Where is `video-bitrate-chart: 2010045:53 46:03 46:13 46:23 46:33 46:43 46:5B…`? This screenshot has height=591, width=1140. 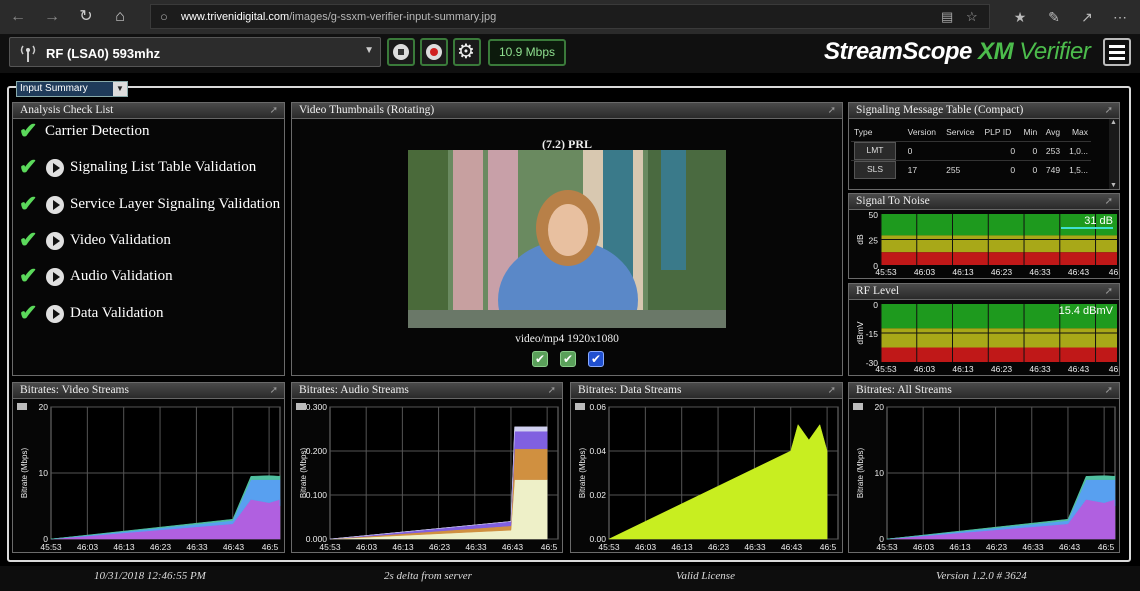
video-bitrate-chart: 2010045:53 46:03 46:13 46:23 46:33 46:43 46:5B… is located at coordinates (149, 477).